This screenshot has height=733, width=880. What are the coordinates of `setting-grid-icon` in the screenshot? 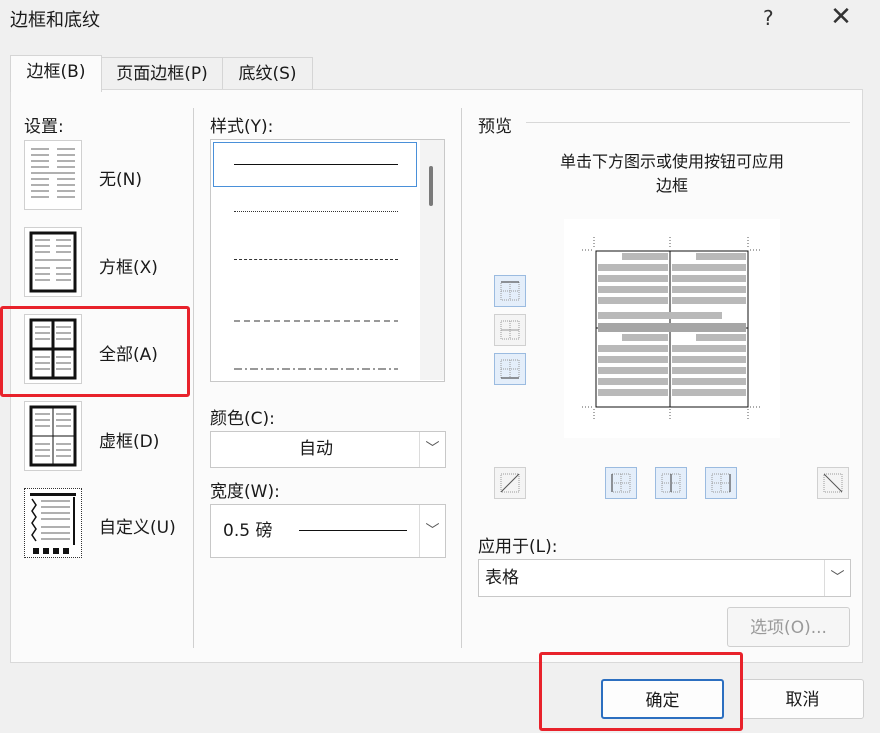 It's located at (53, 436).